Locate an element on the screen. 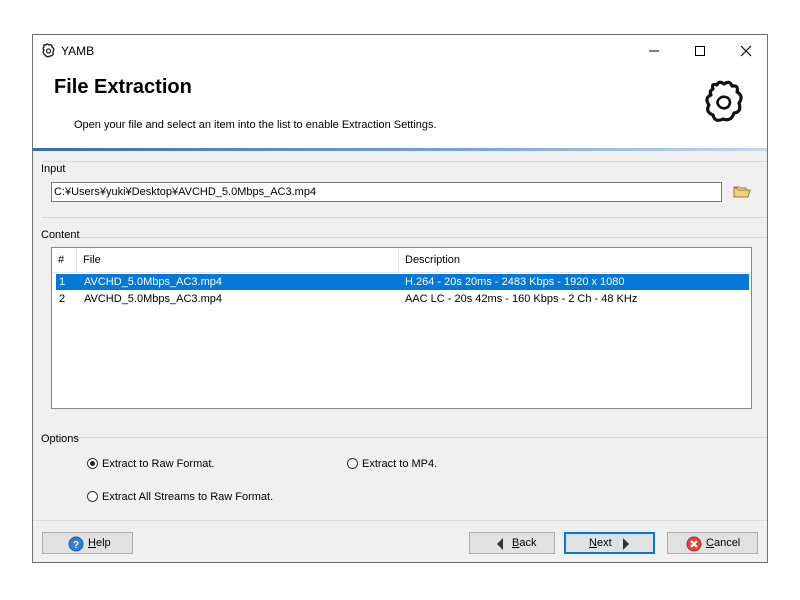  column-header-description: Description is located at coordinates (575, 260).